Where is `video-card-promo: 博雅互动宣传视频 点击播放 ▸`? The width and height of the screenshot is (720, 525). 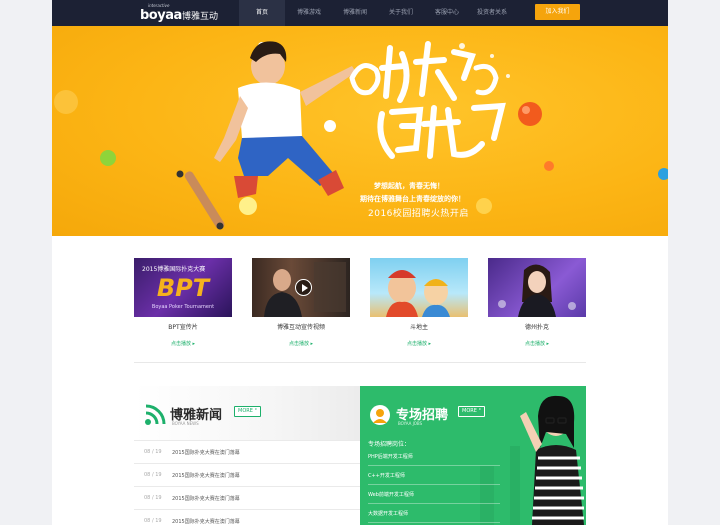
video-card-promo: 博雅互动宣传视频 点击播放 ▸ is located at coordinates (301, 302).